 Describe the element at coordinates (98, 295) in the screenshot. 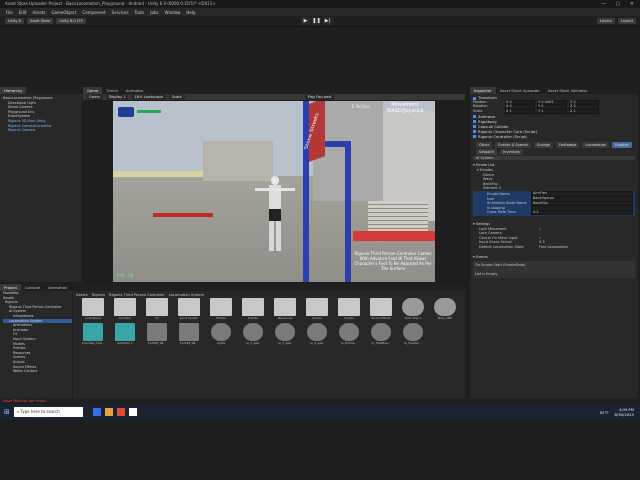

I see `breadcrumb-item: Rigonix` at that location.